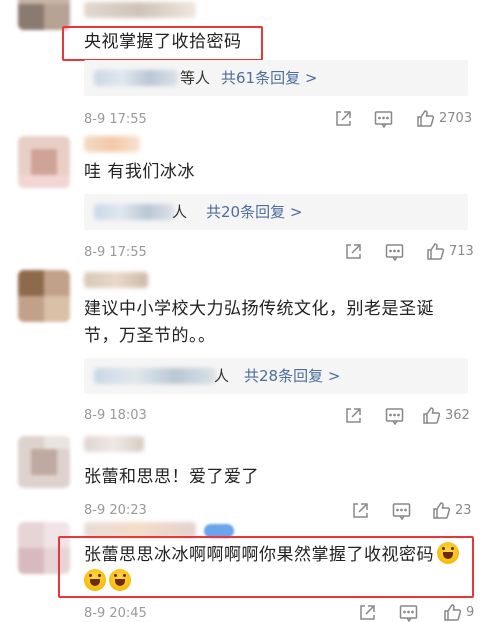  I want to click on timestamp: 8-9 20:45, so click(115, 613).